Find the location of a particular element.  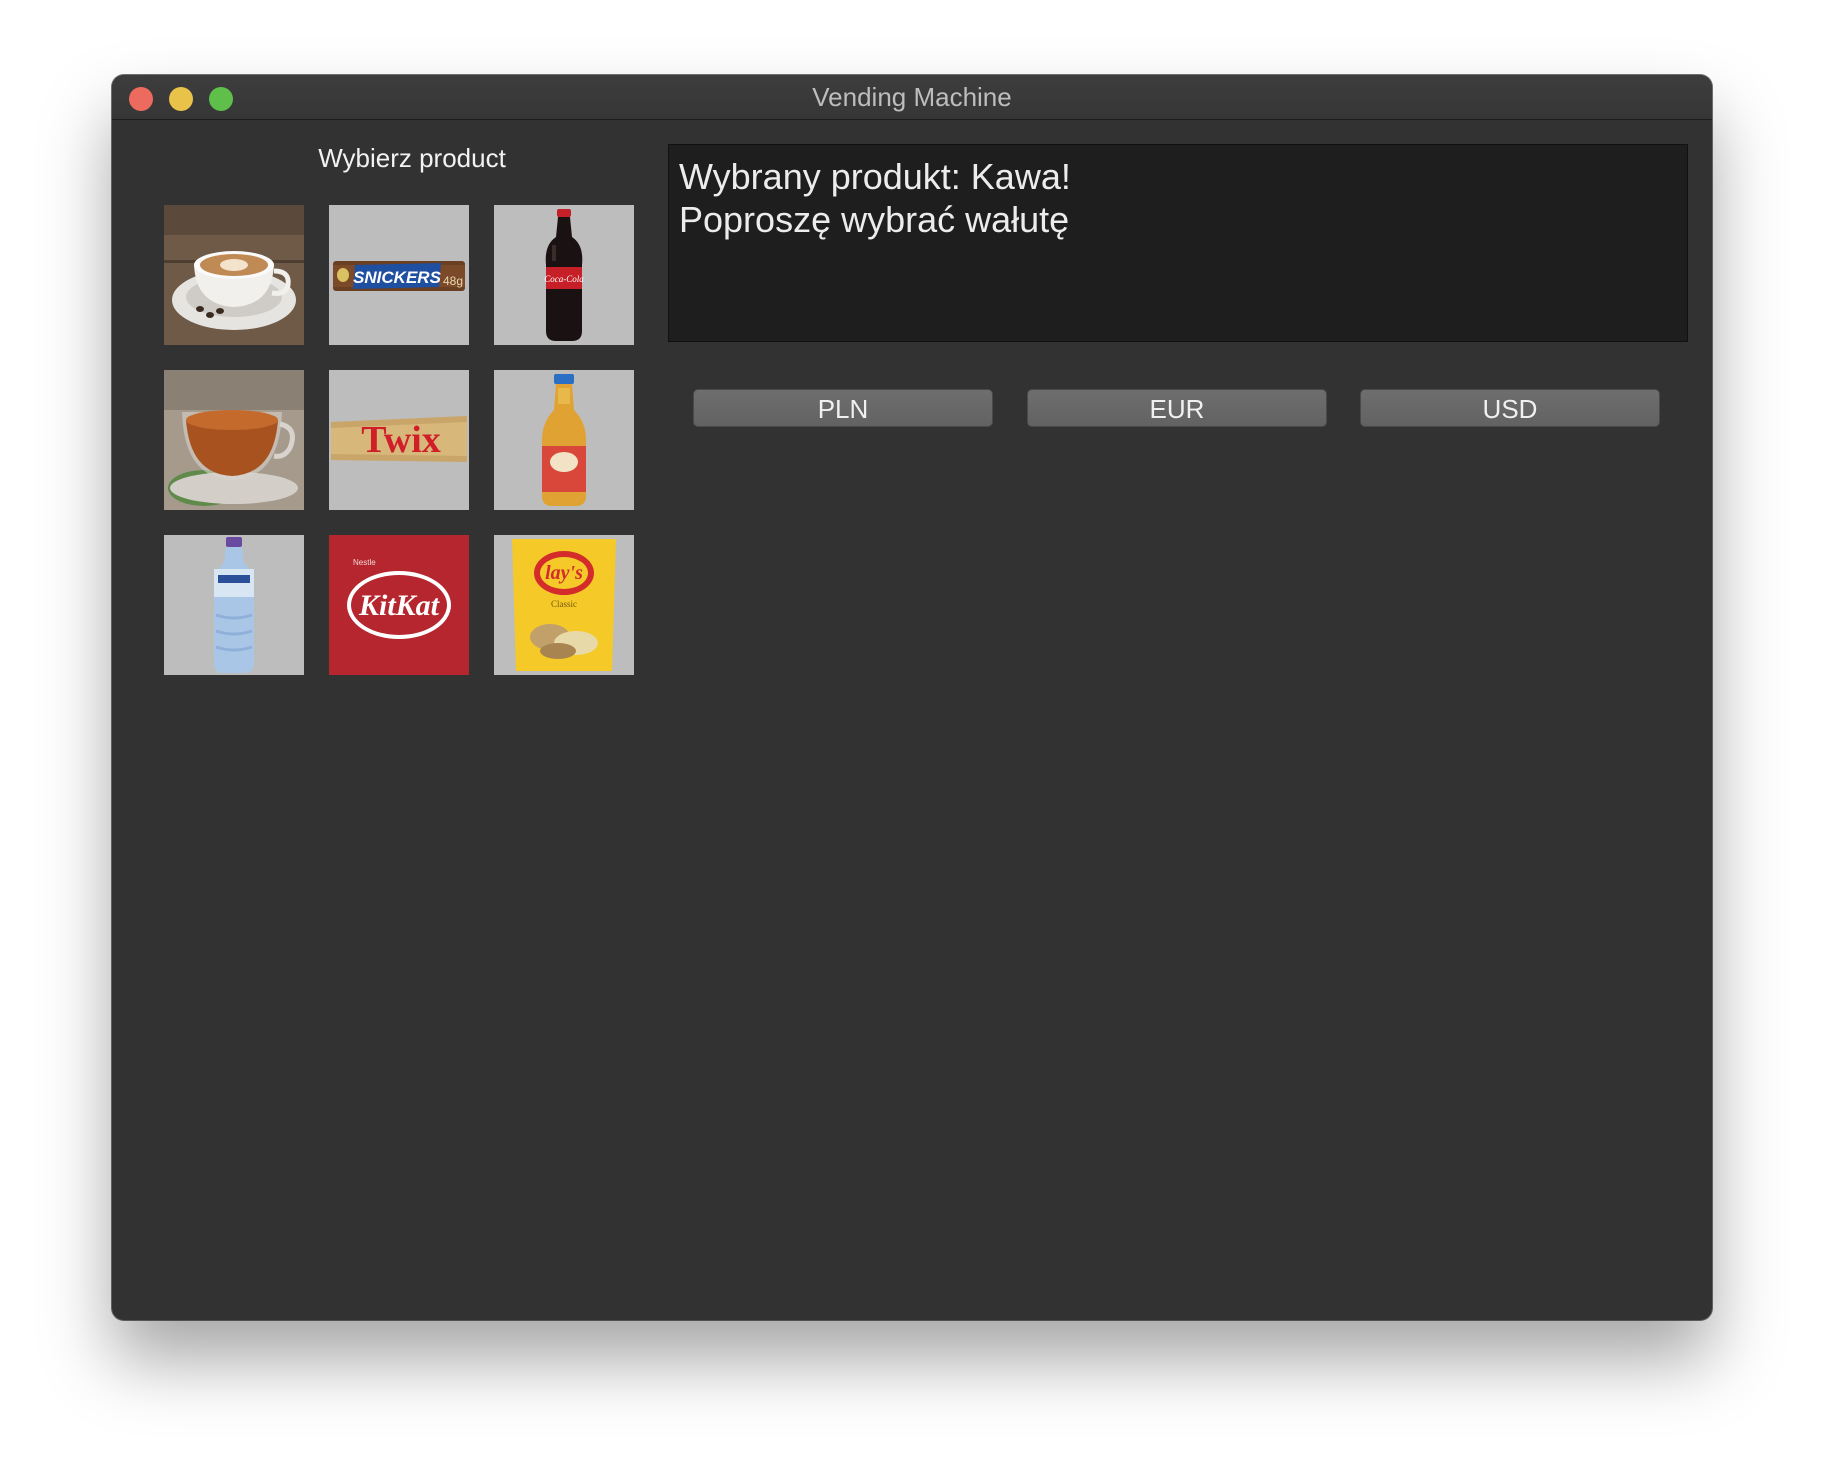

product-button-tea is located at coordinates (234, 440).